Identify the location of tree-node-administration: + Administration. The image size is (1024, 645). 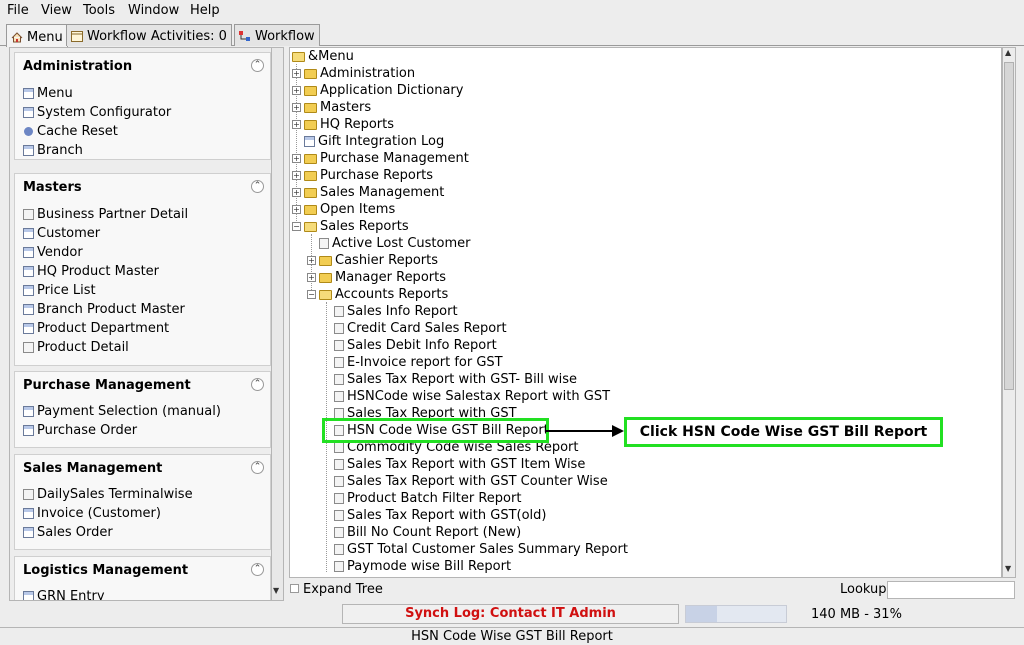
(353, 73).